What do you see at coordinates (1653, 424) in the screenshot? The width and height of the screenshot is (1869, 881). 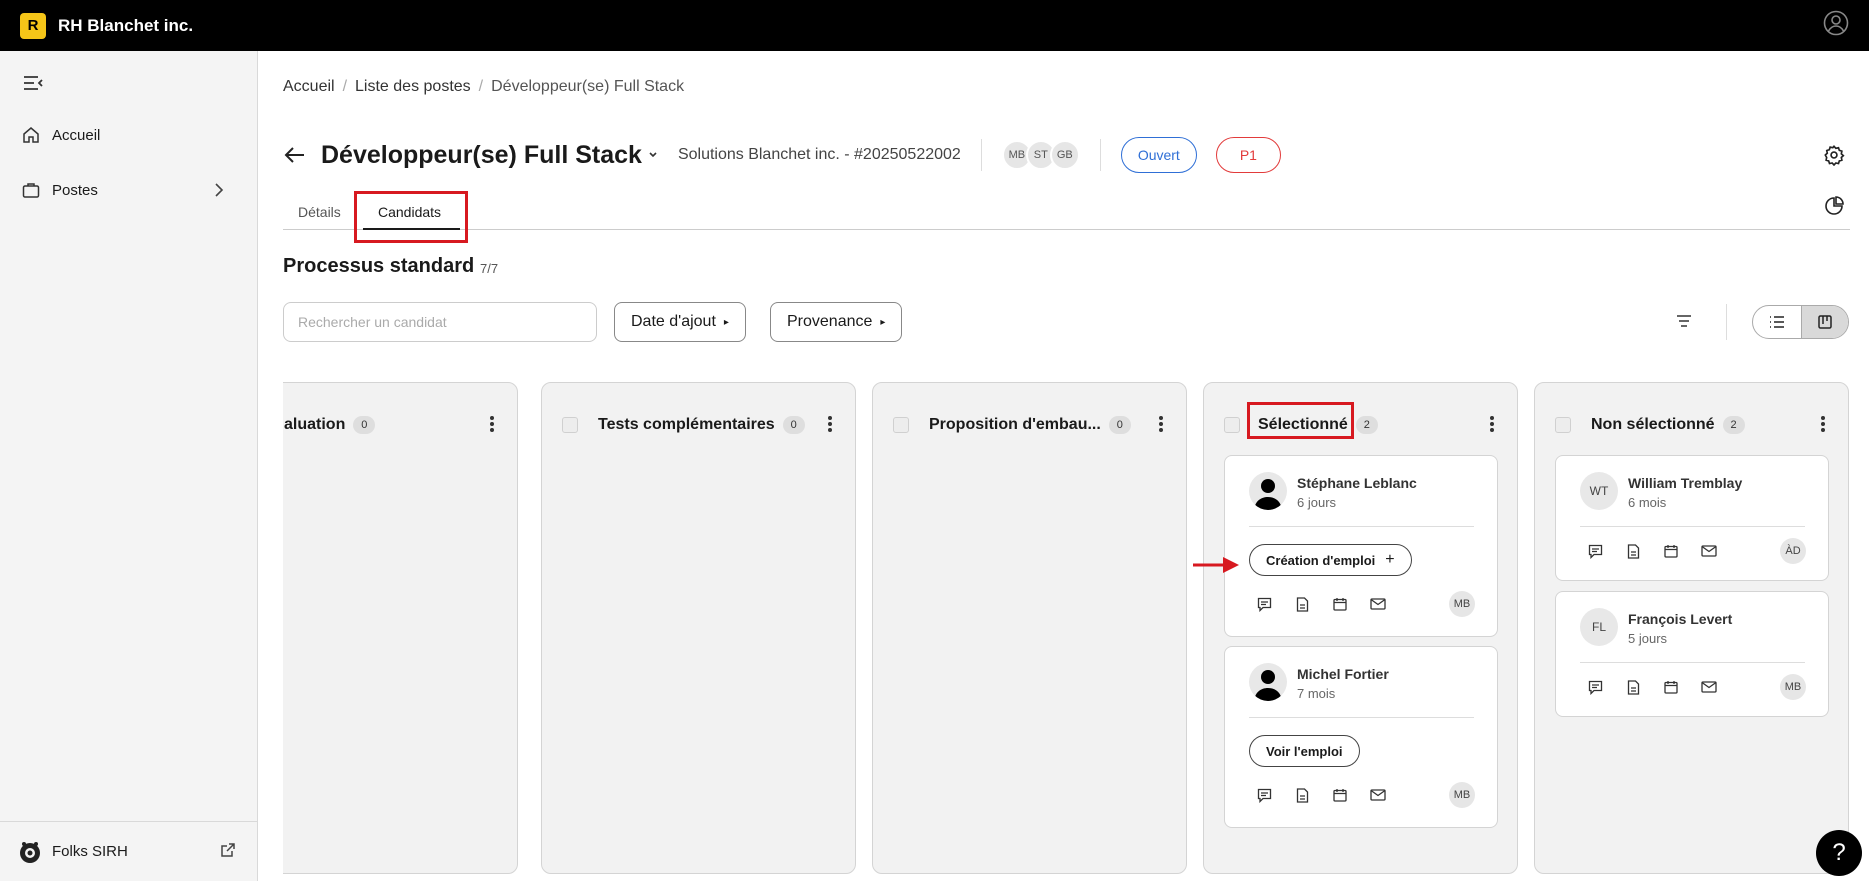 I see `column-title: Non sélectionné` at bounding box center [1653, 424].